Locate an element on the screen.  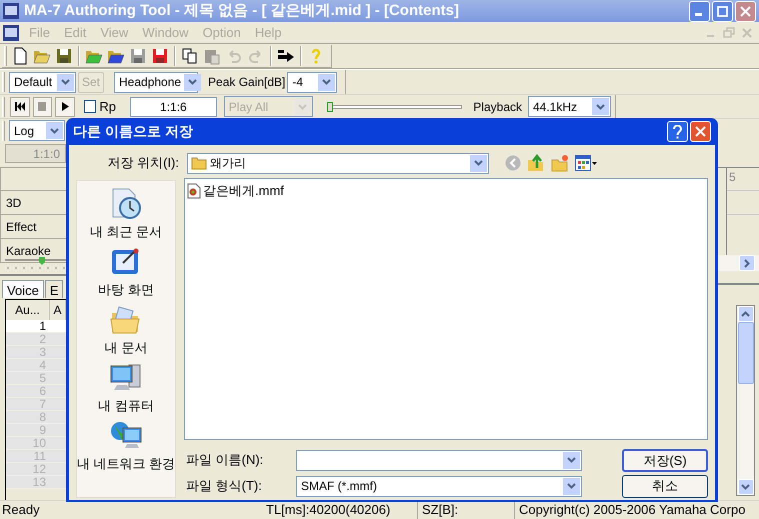
place-item: 내 컴퓨터 is located at coordinates (126, 389).